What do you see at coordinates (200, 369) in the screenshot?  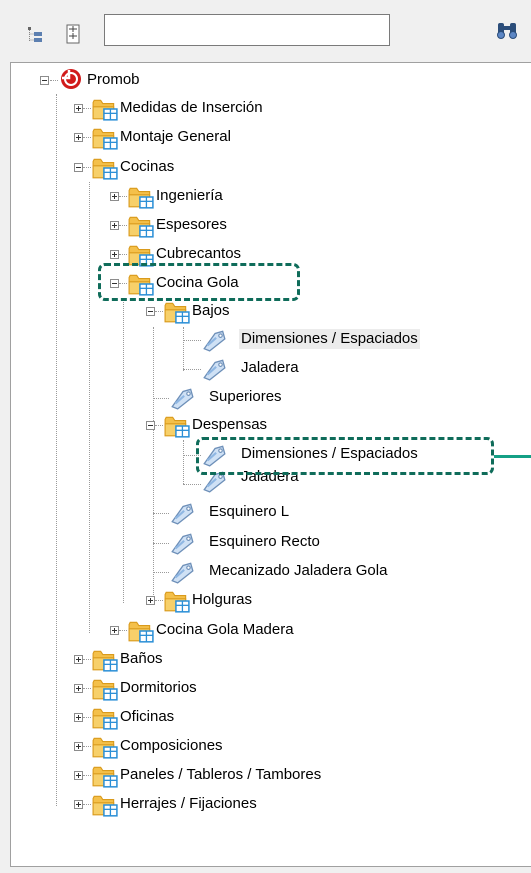 I see `tree-node-jaladera: Jaladera` at bounding box center [200, 369].